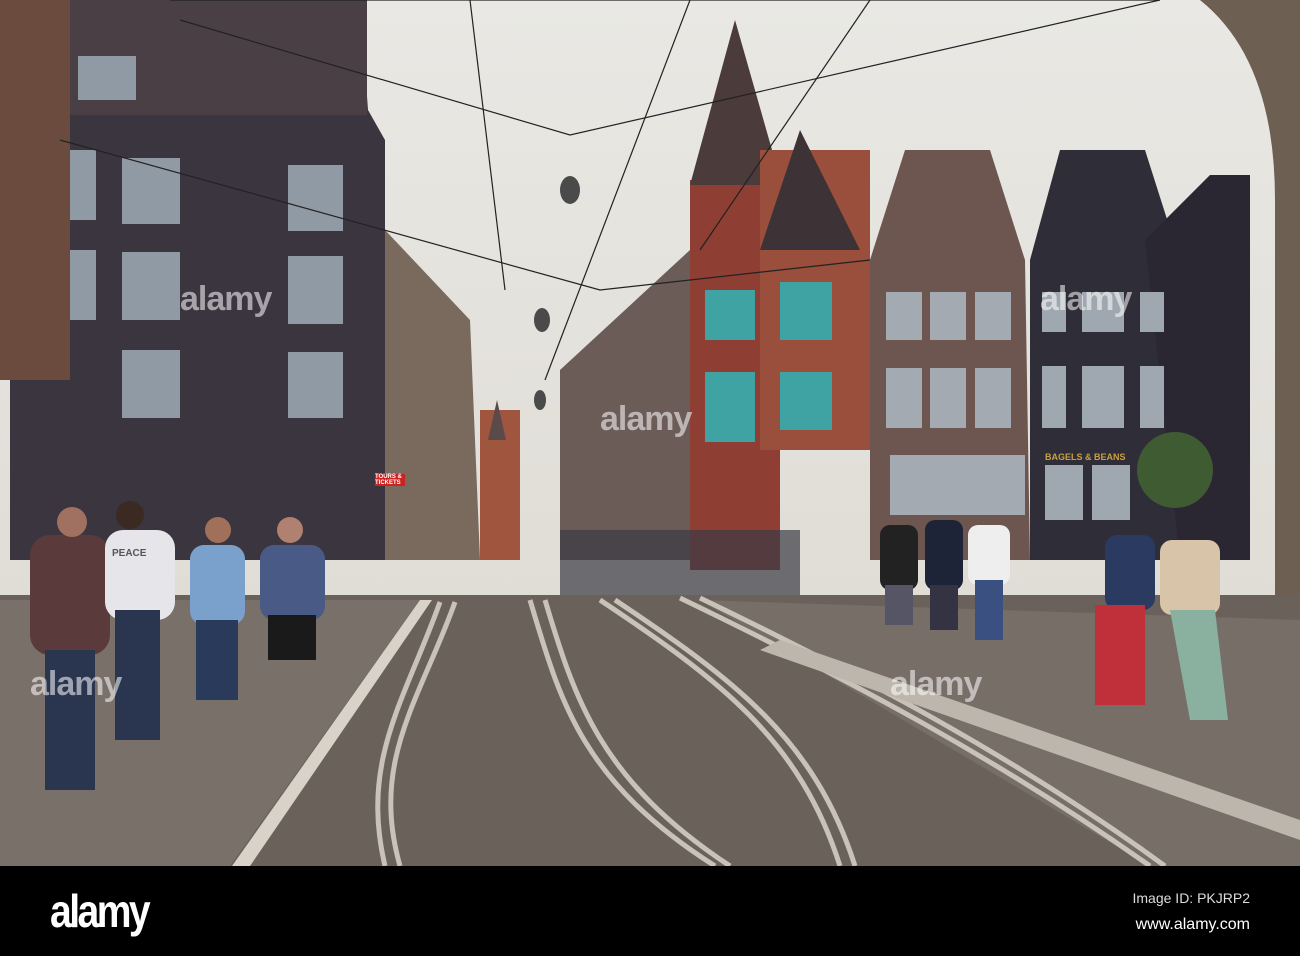  I want to click on corner-building, so click(35, 190).